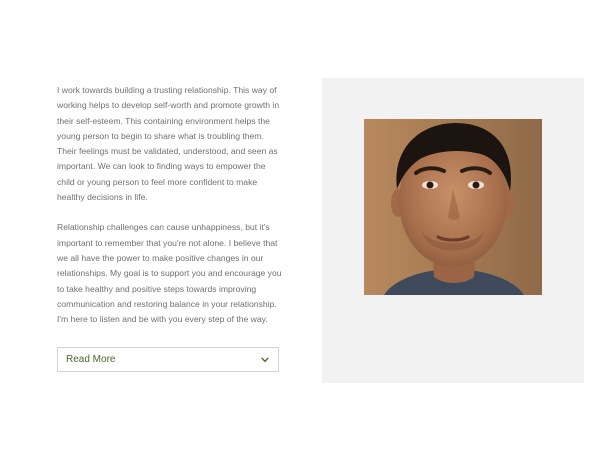 The height and width of the screenshot is (462, 600). What do you see at coordinates (265, 360) in the screenshot?
I see `chevron-down-icon` at bounding box center [265, 360].